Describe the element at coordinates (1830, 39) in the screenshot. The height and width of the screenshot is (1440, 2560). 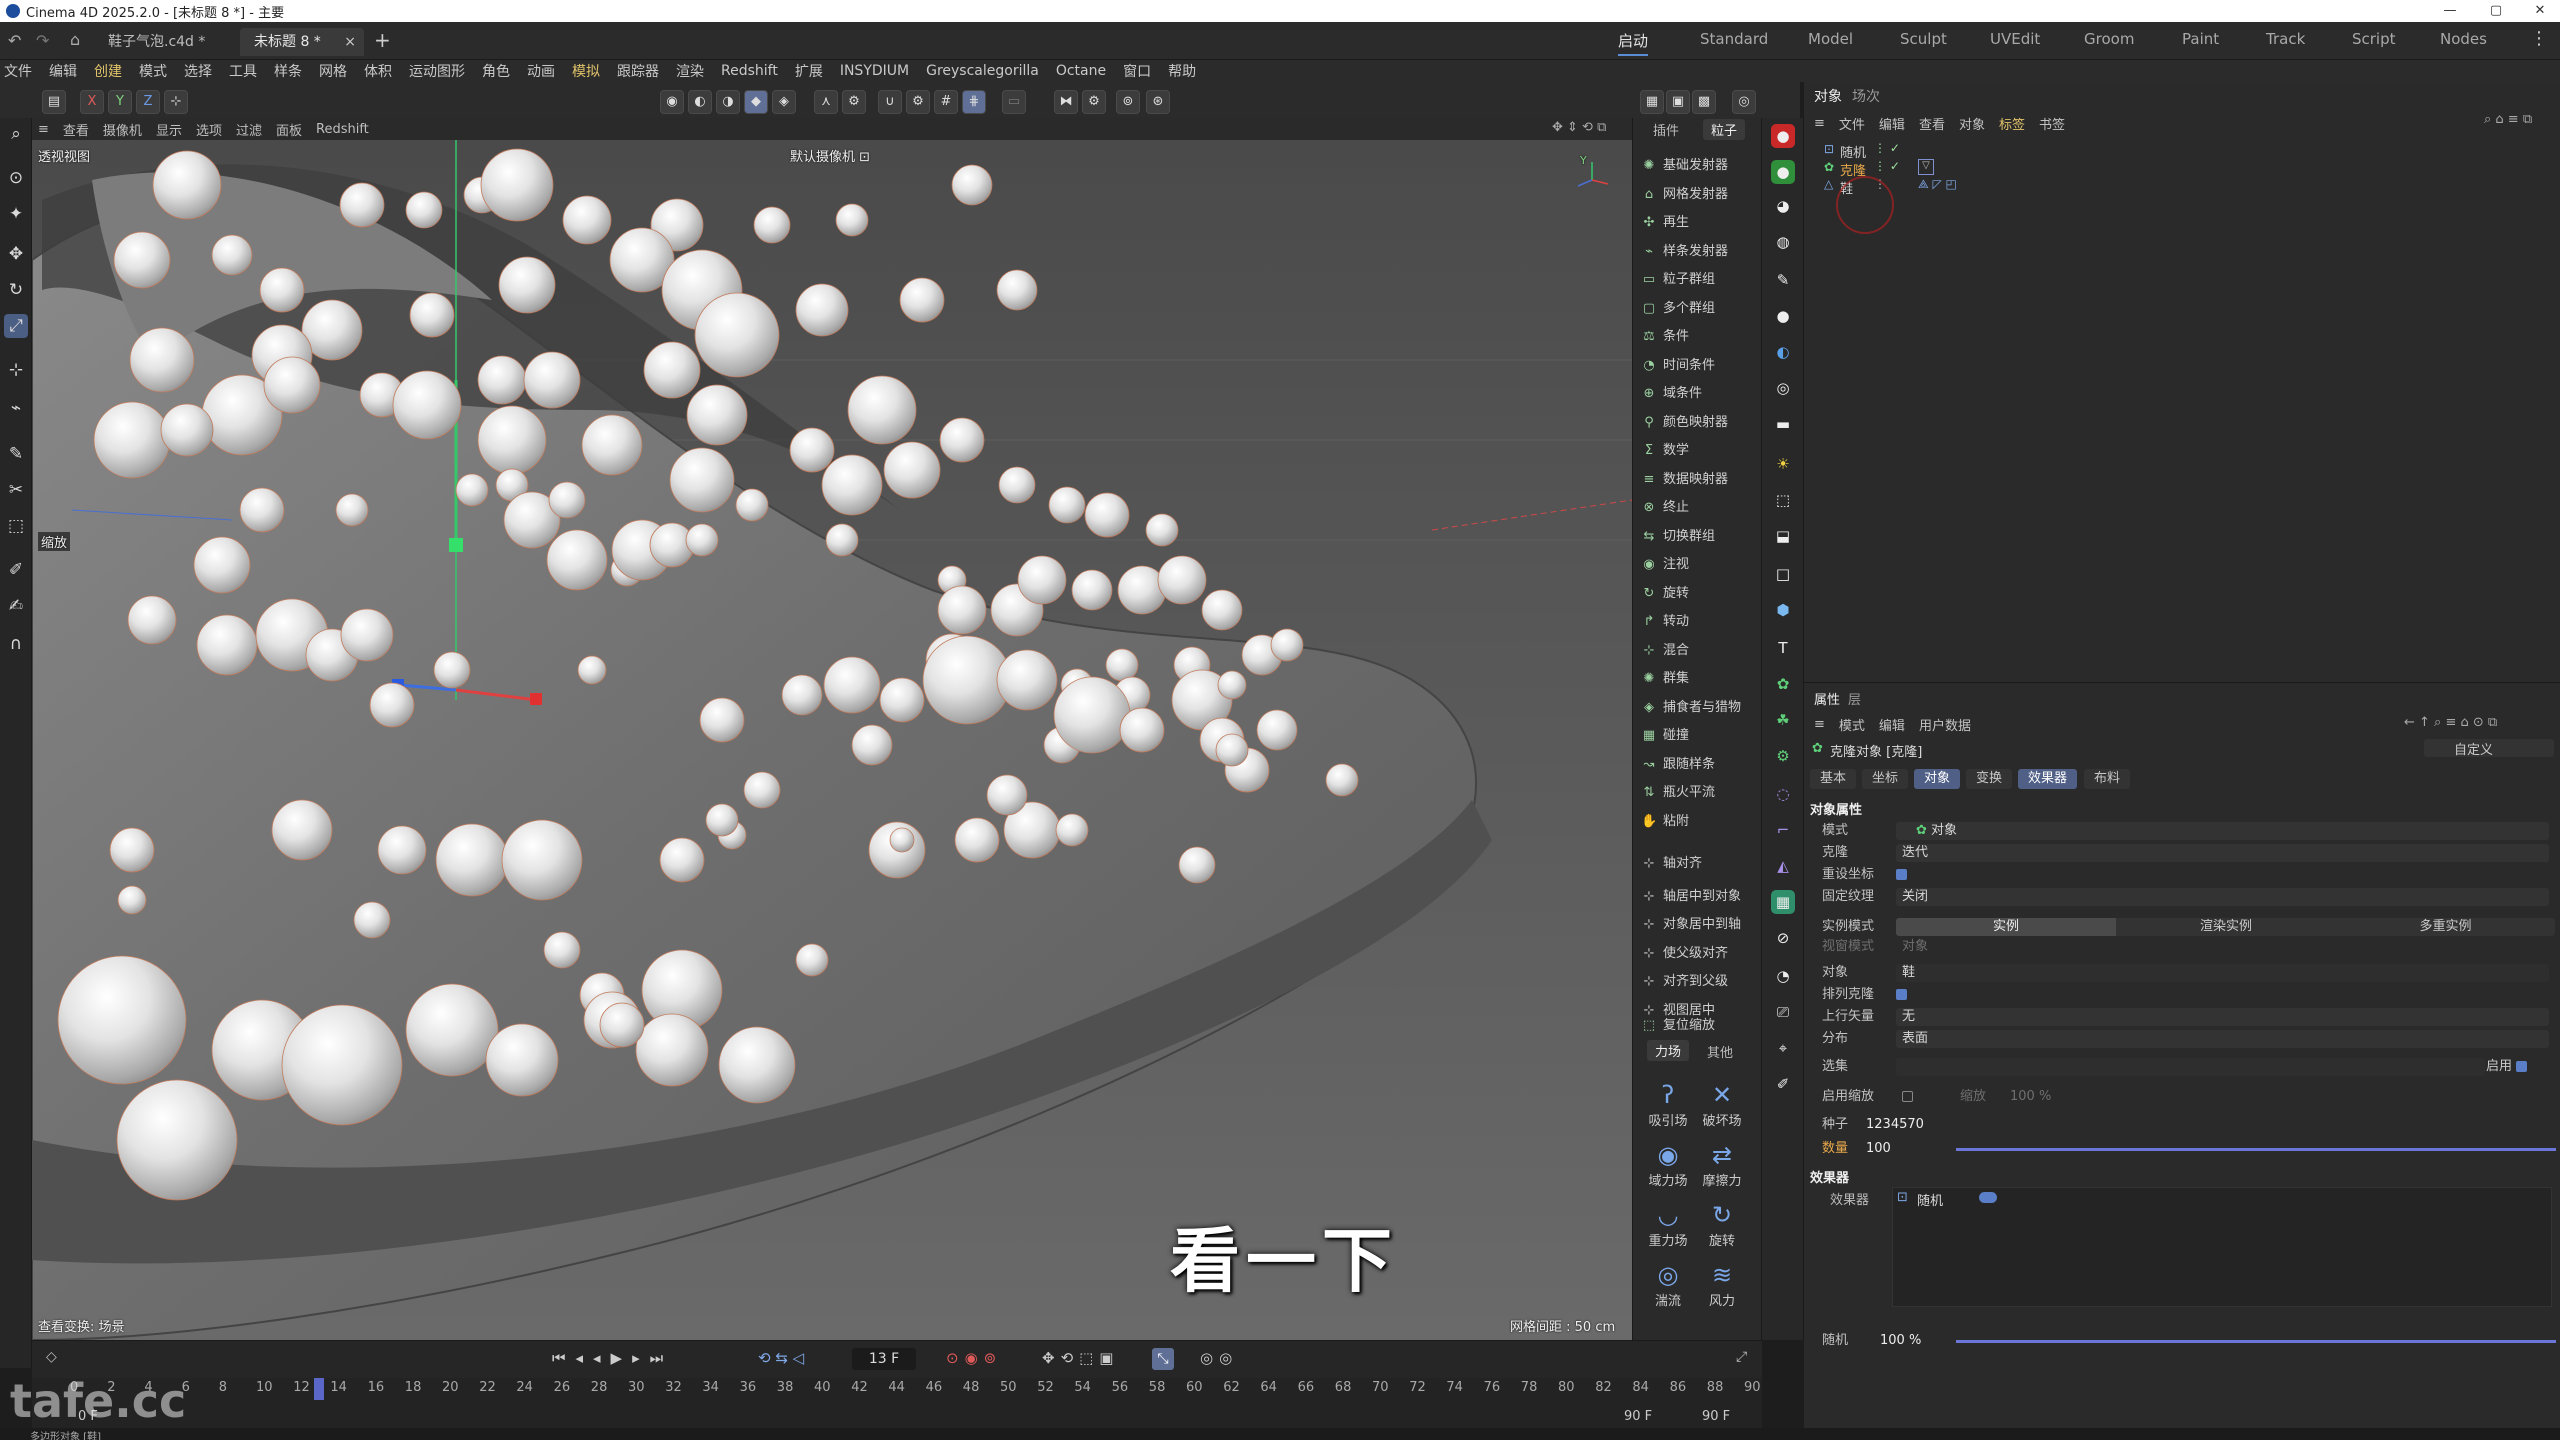
I see `layout-tab-model: Model` at that location.